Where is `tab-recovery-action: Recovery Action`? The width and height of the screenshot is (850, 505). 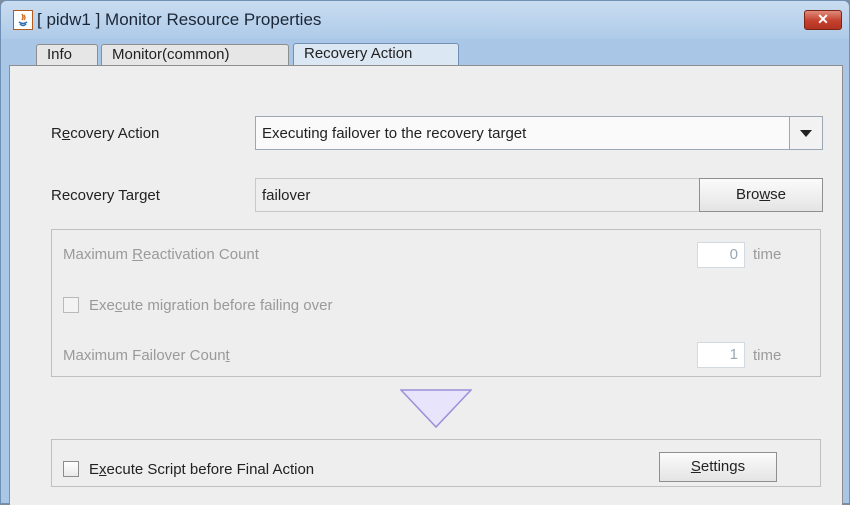
tab-recovery-action: Recovery Action is located at coordinates (376, 55).